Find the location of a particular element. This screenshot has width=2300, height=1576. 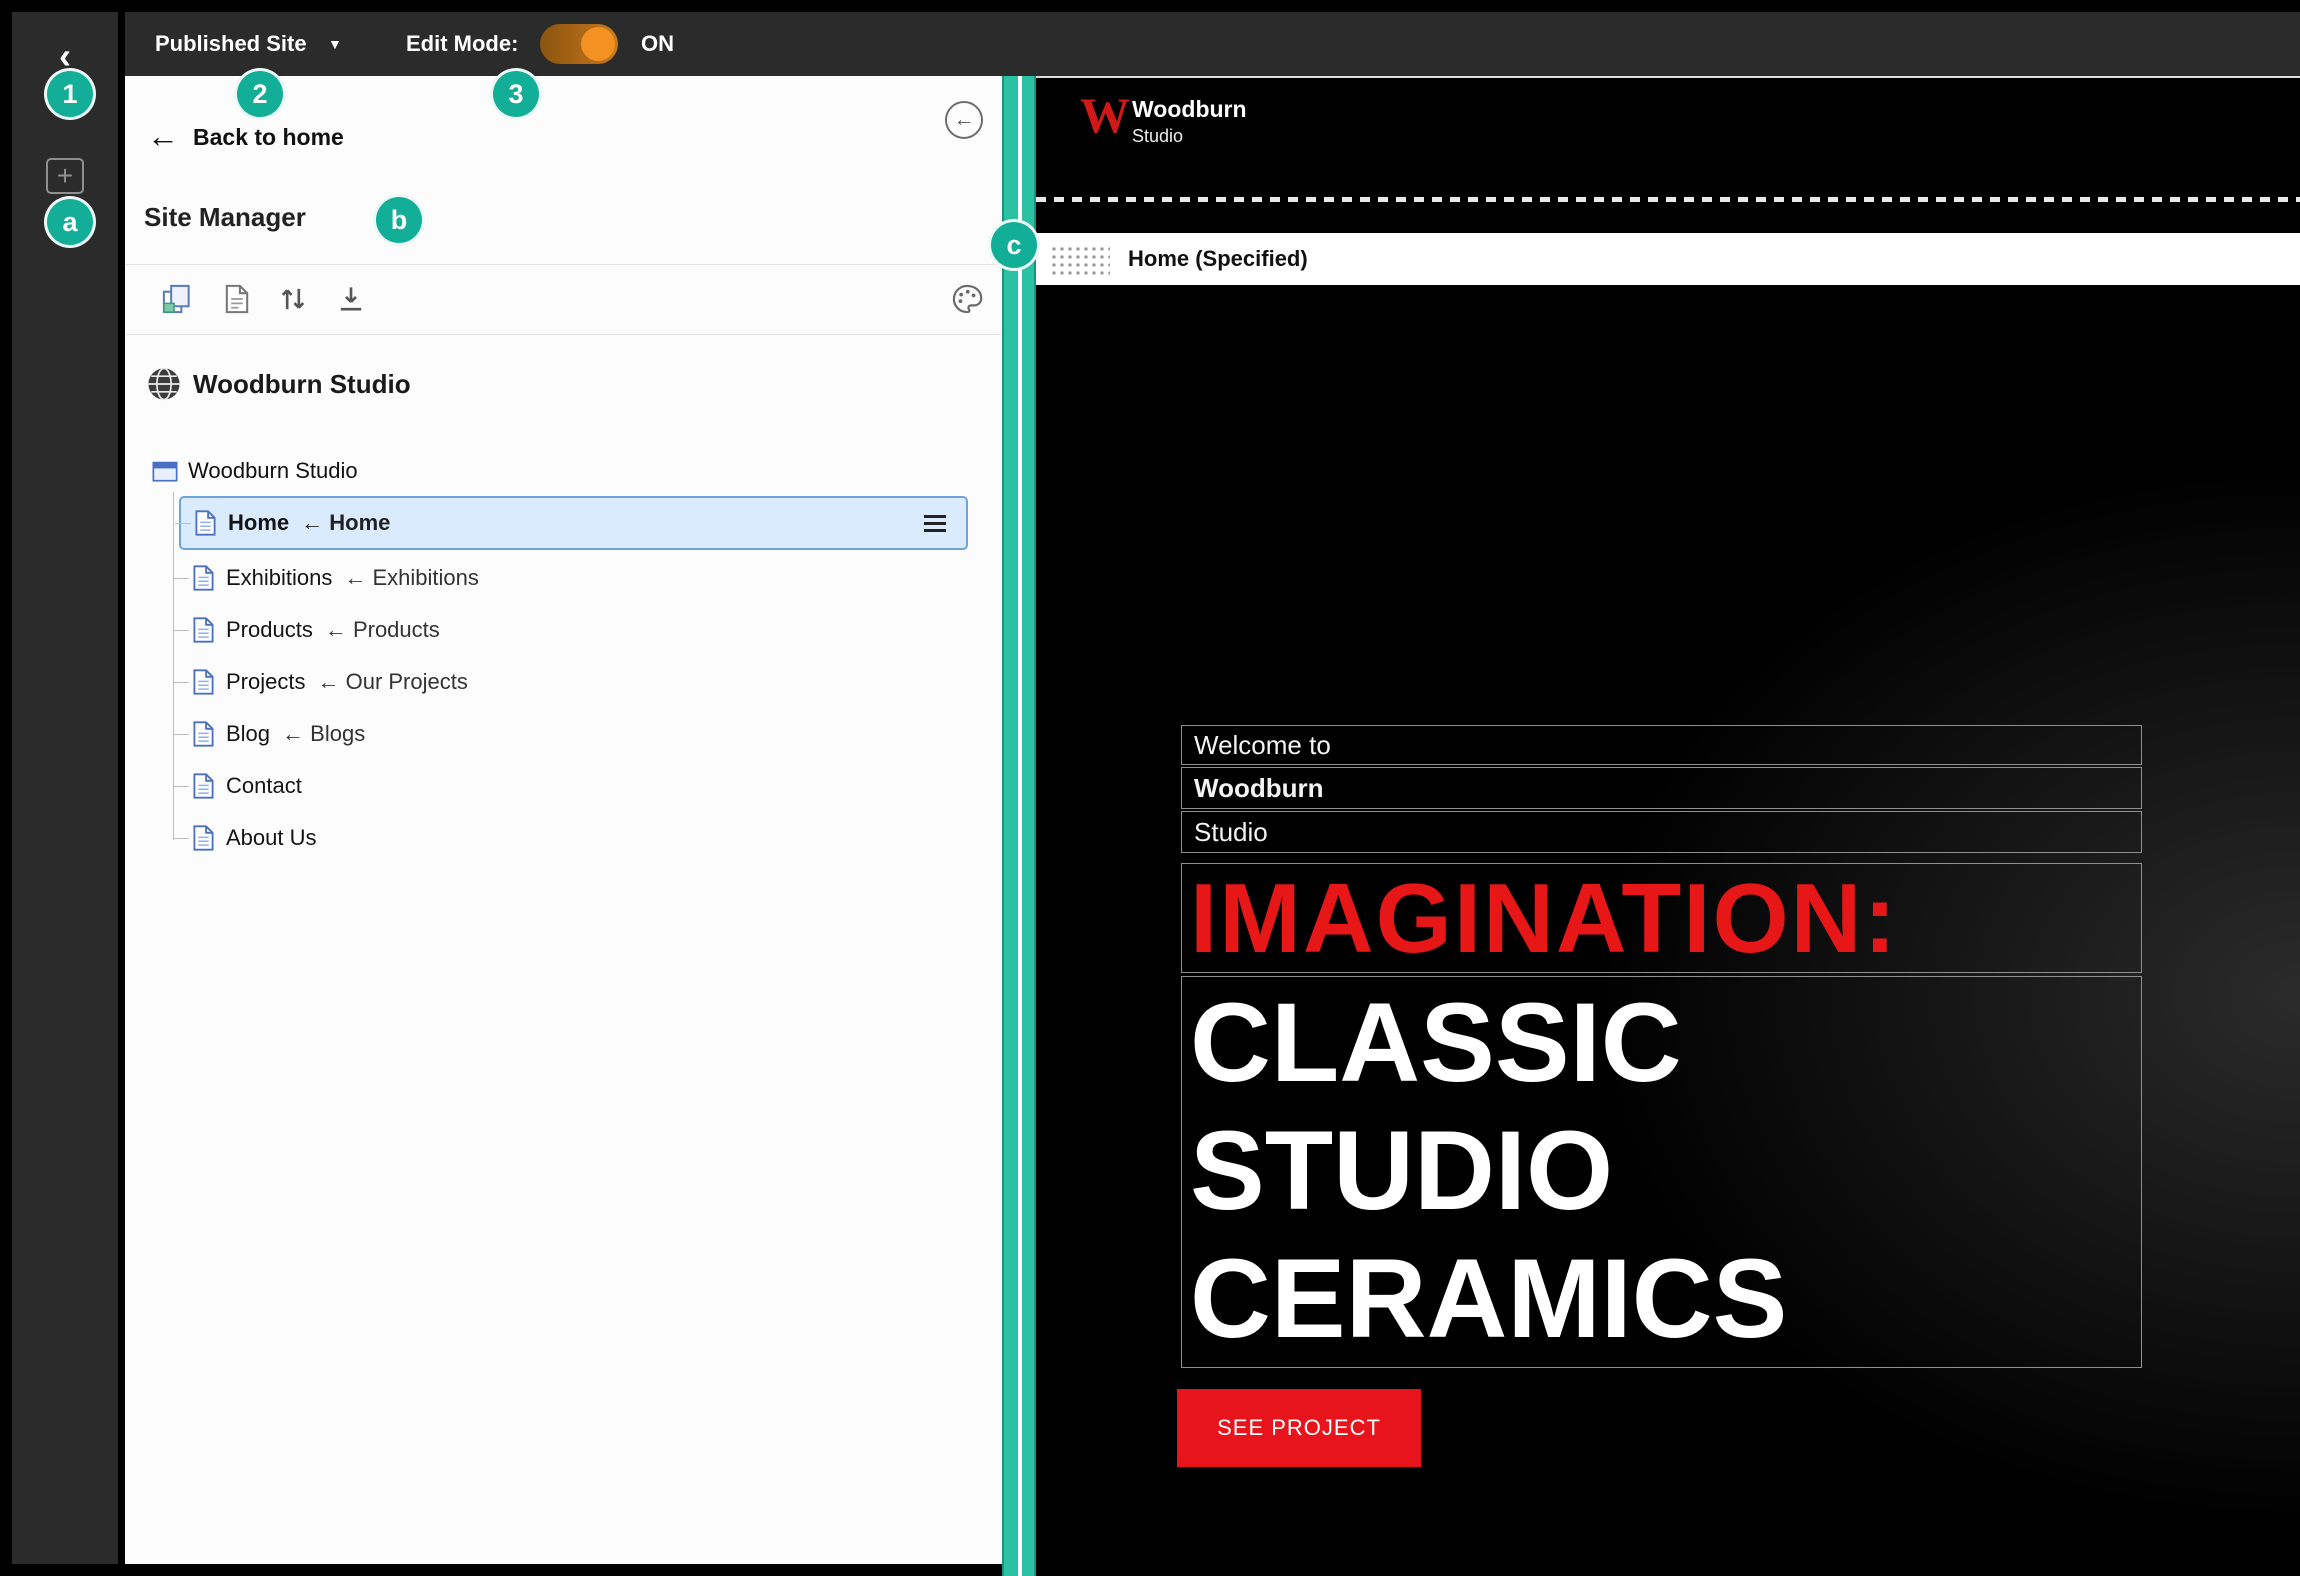

tree-row-products: Products ← Products is located at coordinates (570, 630).